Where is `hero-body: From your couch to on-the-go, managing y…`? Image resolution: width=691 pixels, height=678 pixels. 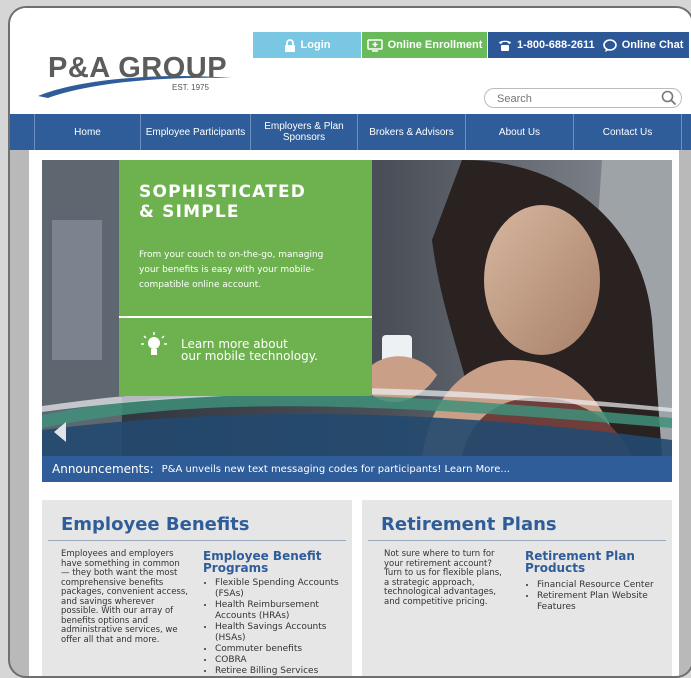 hero-body: From your couch to on-the-go, managing y… is located at coordinates (231, 270).